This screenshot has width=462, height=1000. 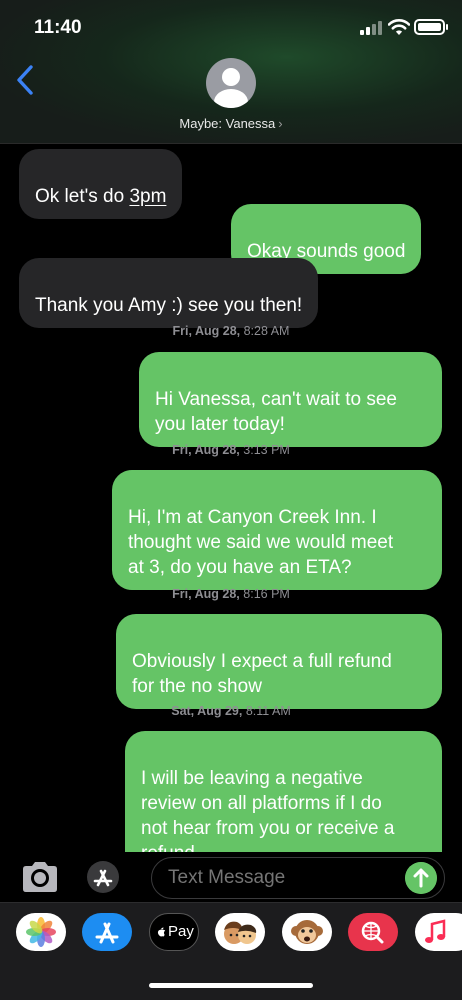 I want to click on app-store-icon, so click(x=107, y=933).